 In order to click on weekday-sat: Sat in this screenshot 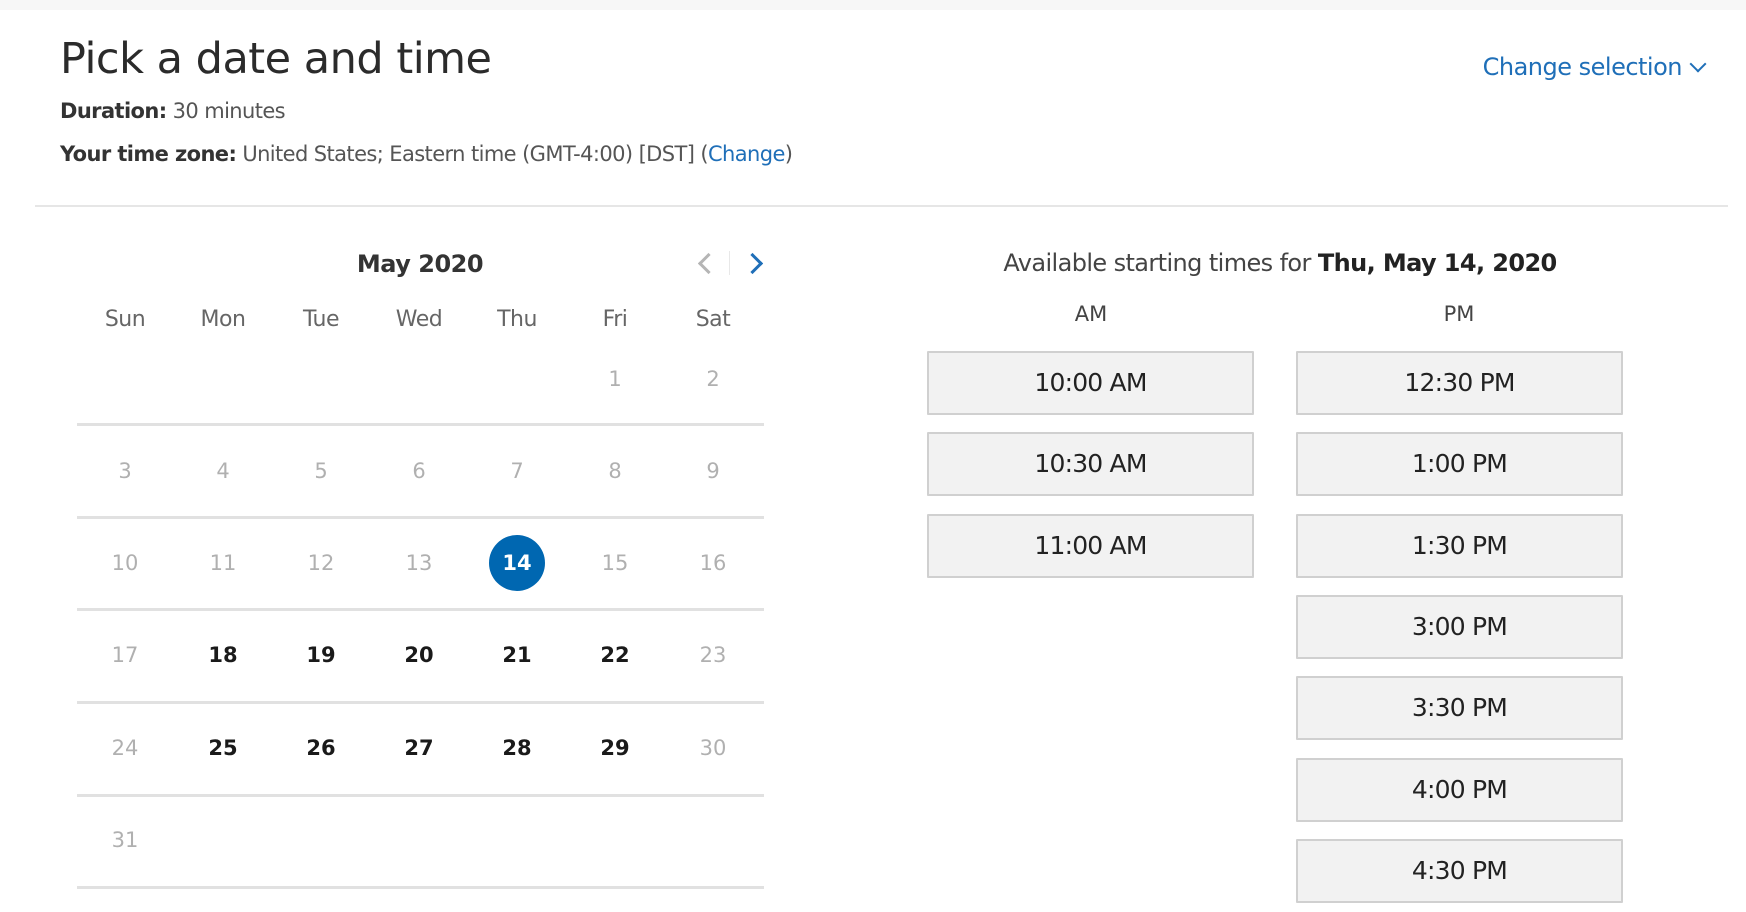, I will do `click(713, 319)`.